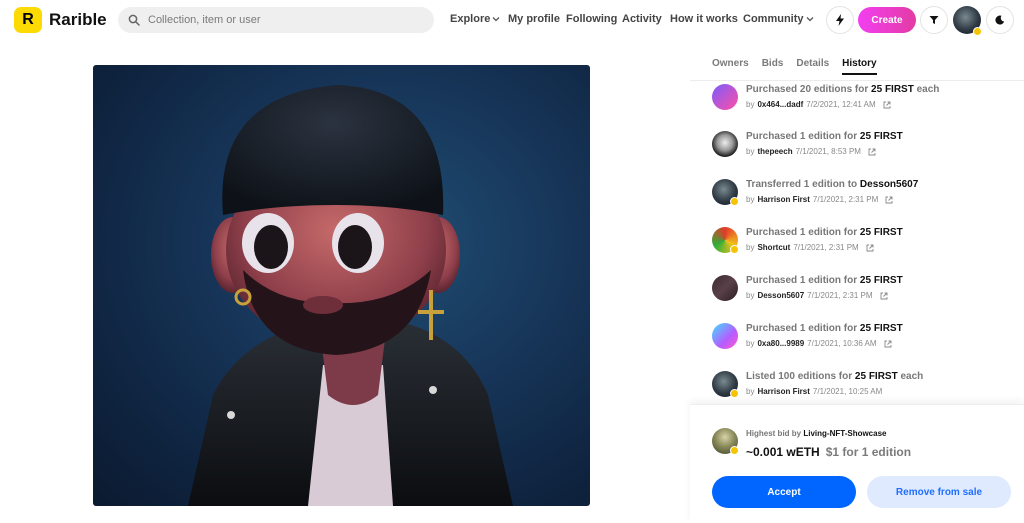 The width and height of the screenshot is (1024, 523). Describe the element at coordinates (773, 247) in the screenshot. I see `history-user: Shortcut` at that location.